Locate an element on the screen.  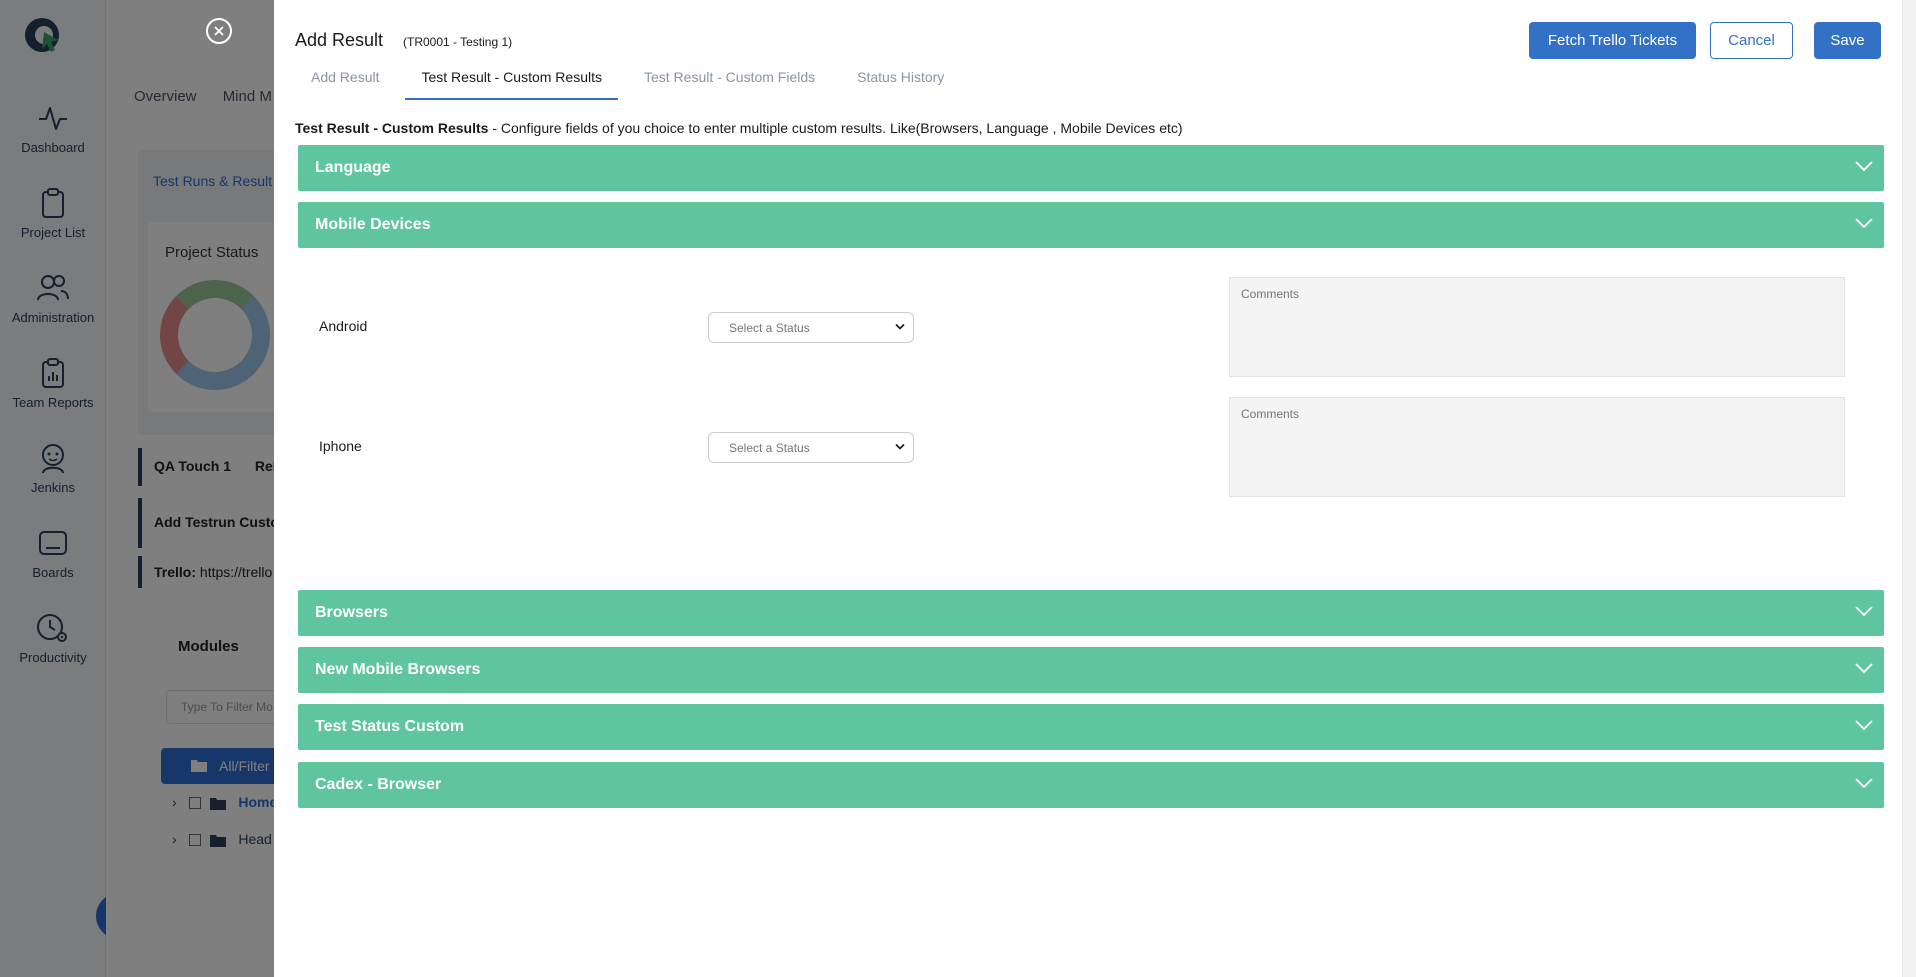
accordion-label: Browsers is located at coordinates (351, 612).